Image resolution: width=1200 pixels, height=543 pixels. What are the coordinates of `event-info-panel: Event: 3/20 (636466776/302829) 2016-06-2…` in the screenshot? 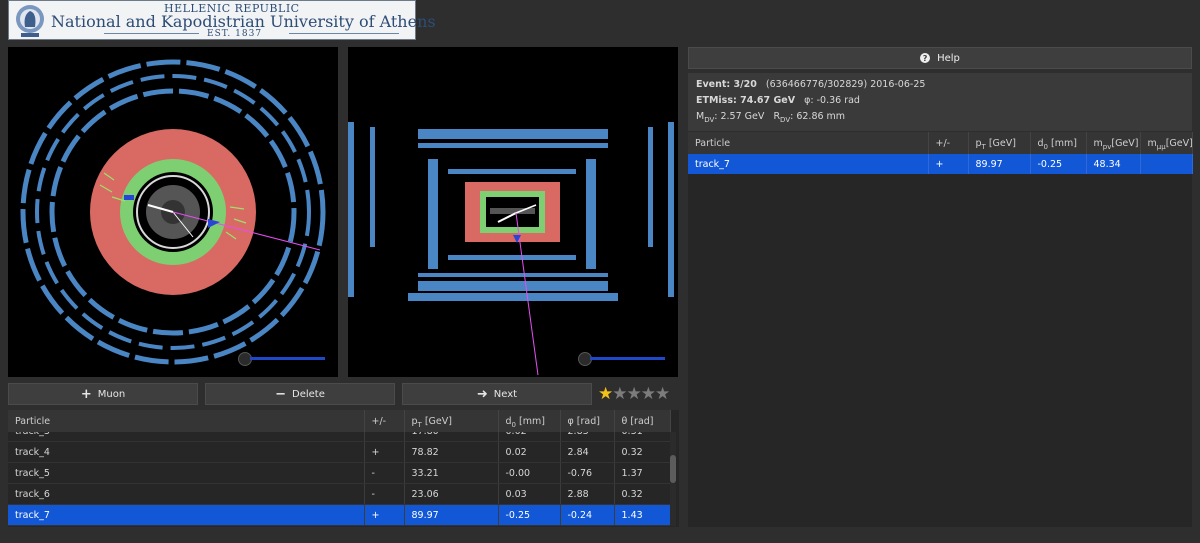 It's located at (940, 102).